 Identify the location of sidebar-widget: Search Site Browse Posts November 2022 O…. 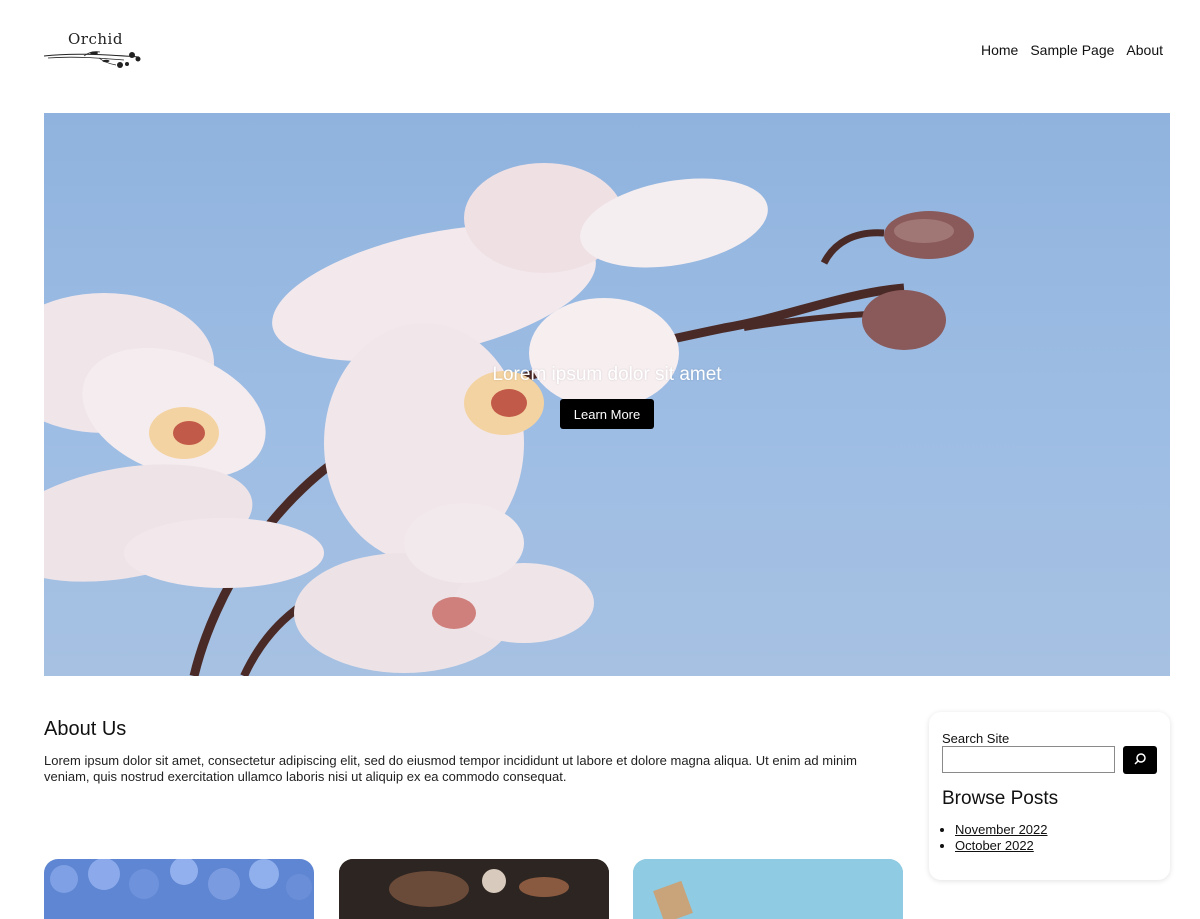
(1049, 796).